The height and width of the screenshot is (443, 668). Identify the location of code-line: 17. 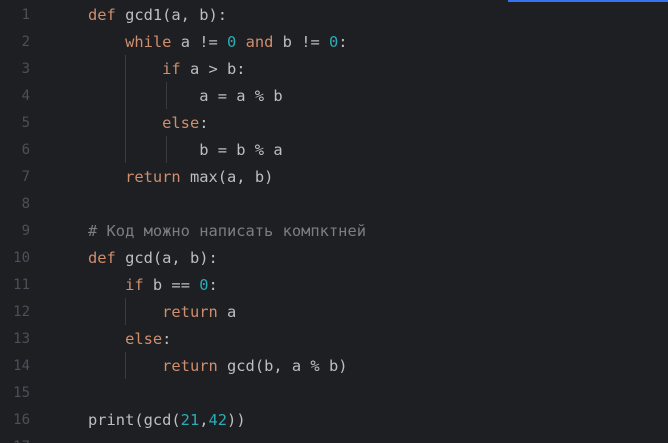
(334, 438).